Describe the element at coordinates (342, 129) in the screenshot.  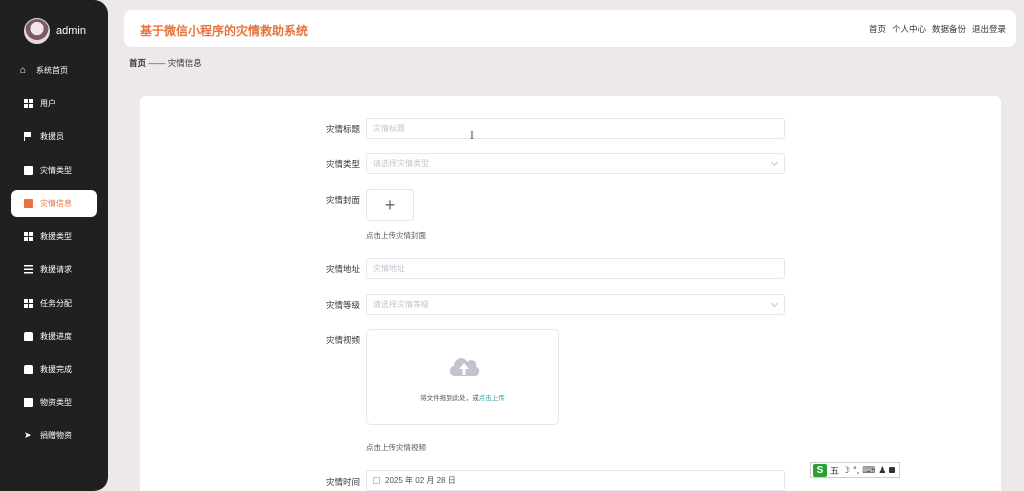
I see `title-label: 灾情标题` at that location.